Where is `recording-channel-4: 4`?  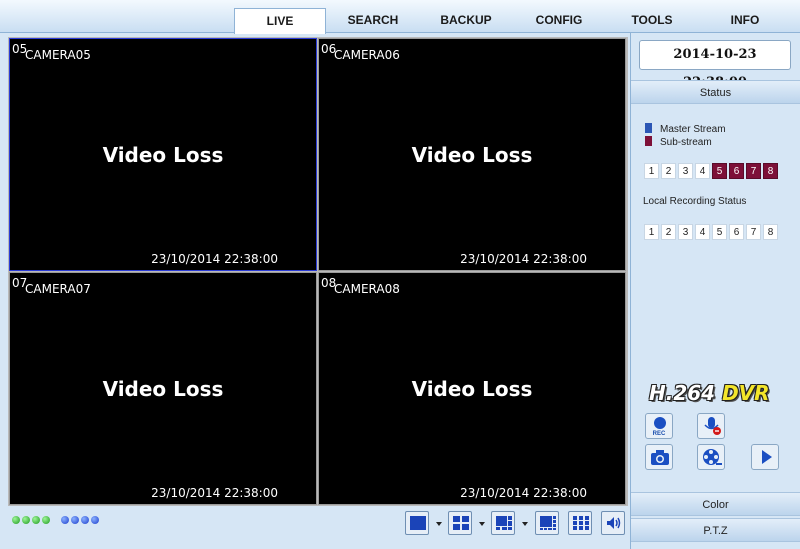 recording-channel-4: 4 is located at coordinates (702, 232).